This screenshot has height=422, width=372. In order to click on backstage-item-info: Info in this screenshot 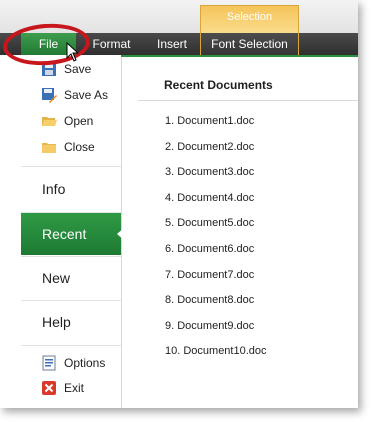, I will do `click(71, 189)`.